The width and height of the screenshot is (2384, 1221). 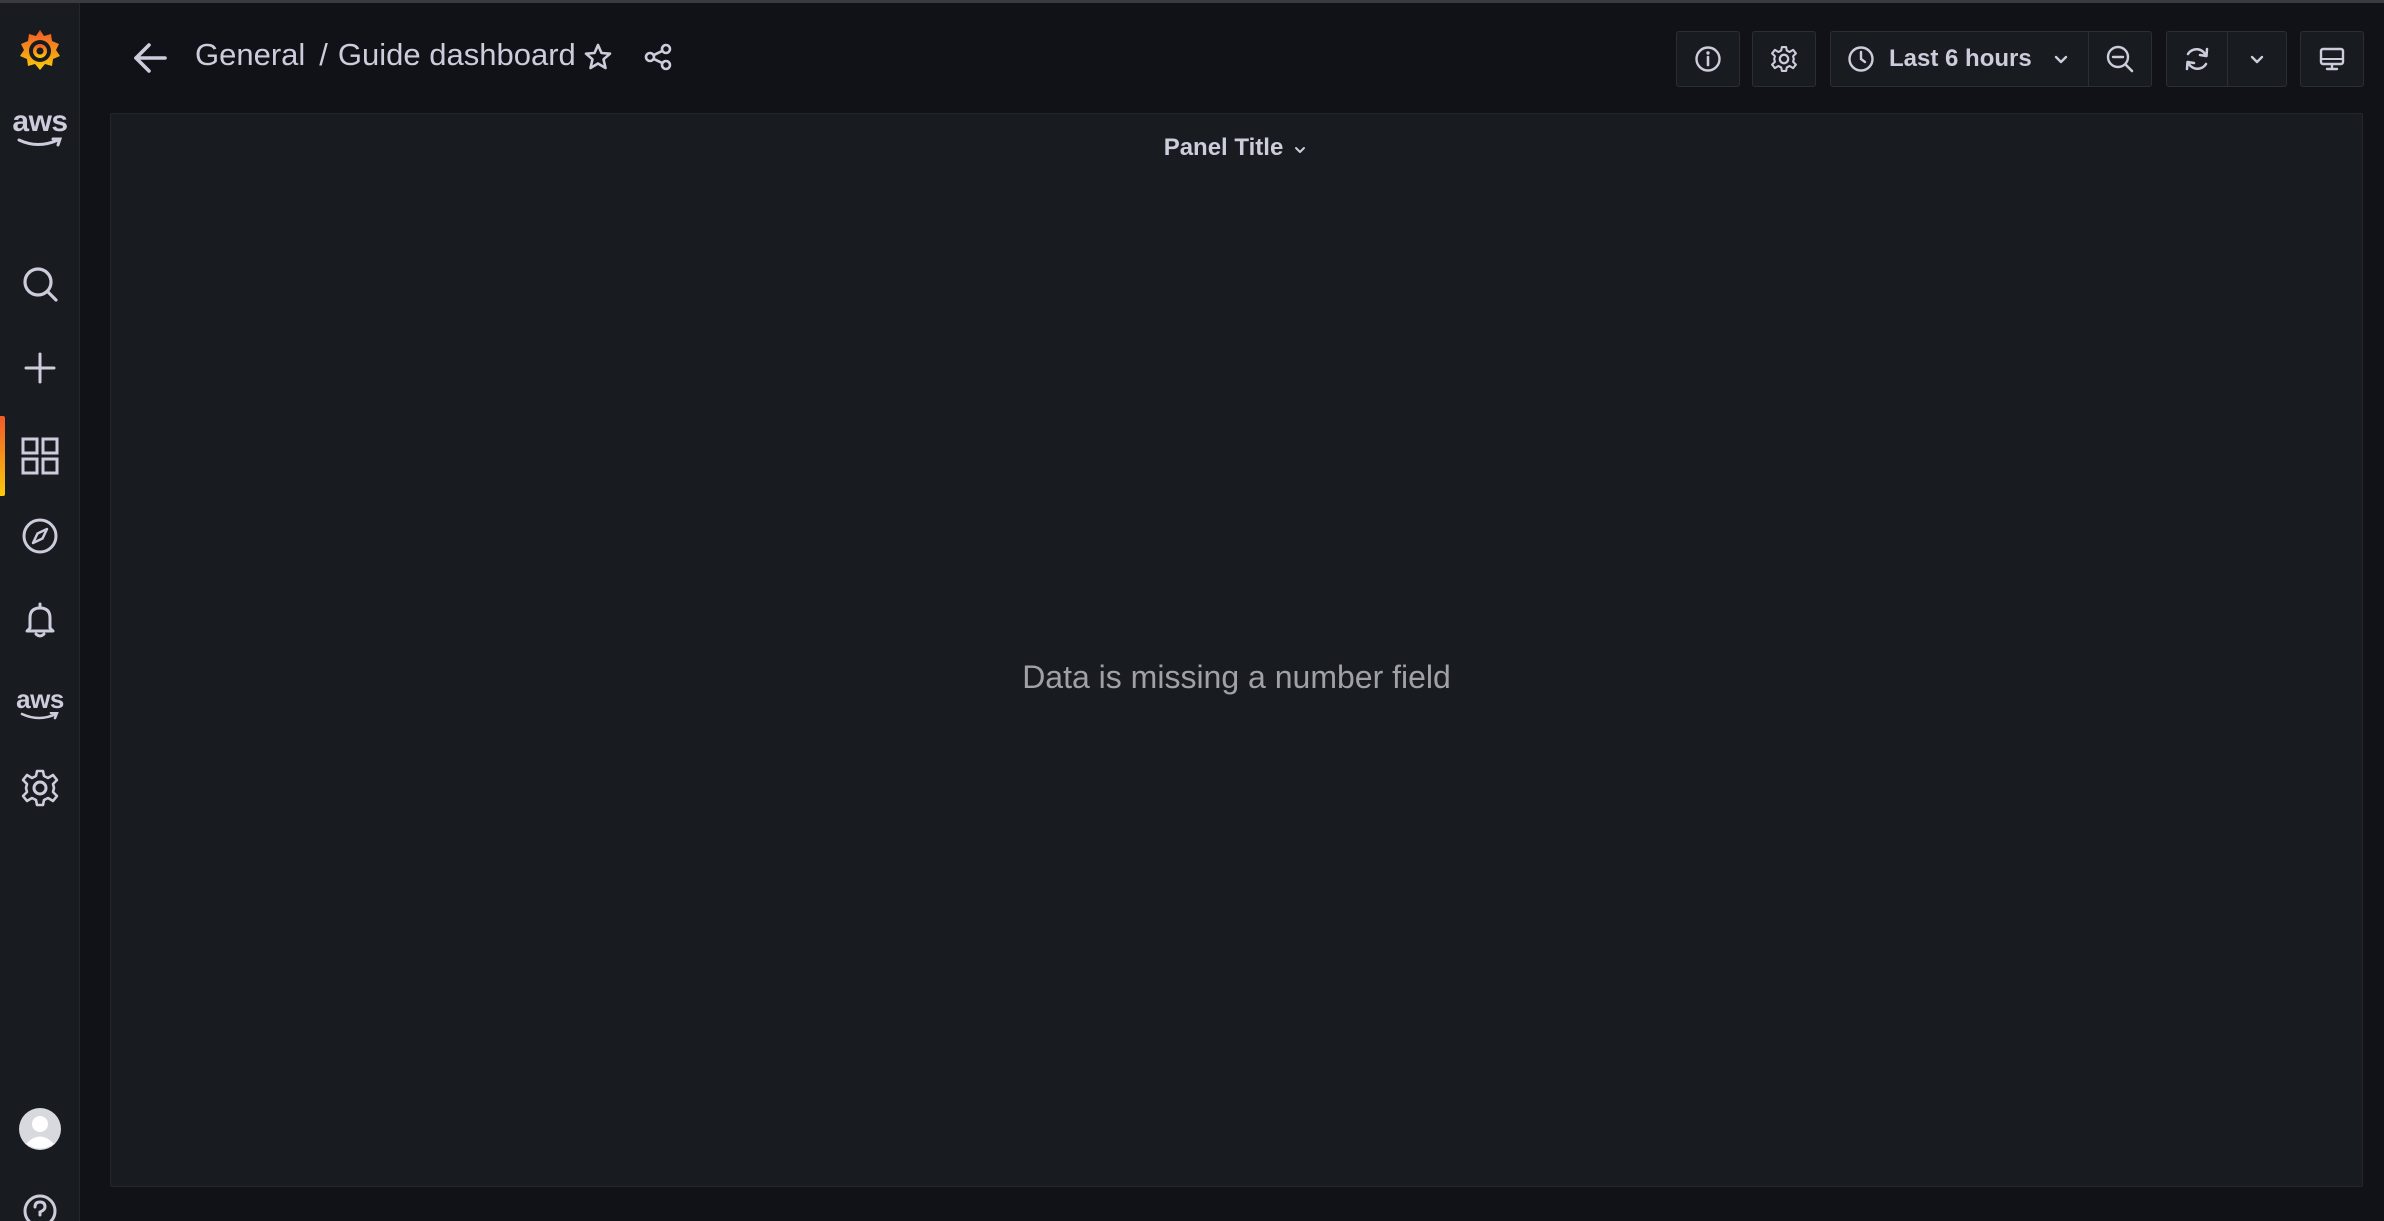 I want to click on search-button, so click(x=40, y=284).